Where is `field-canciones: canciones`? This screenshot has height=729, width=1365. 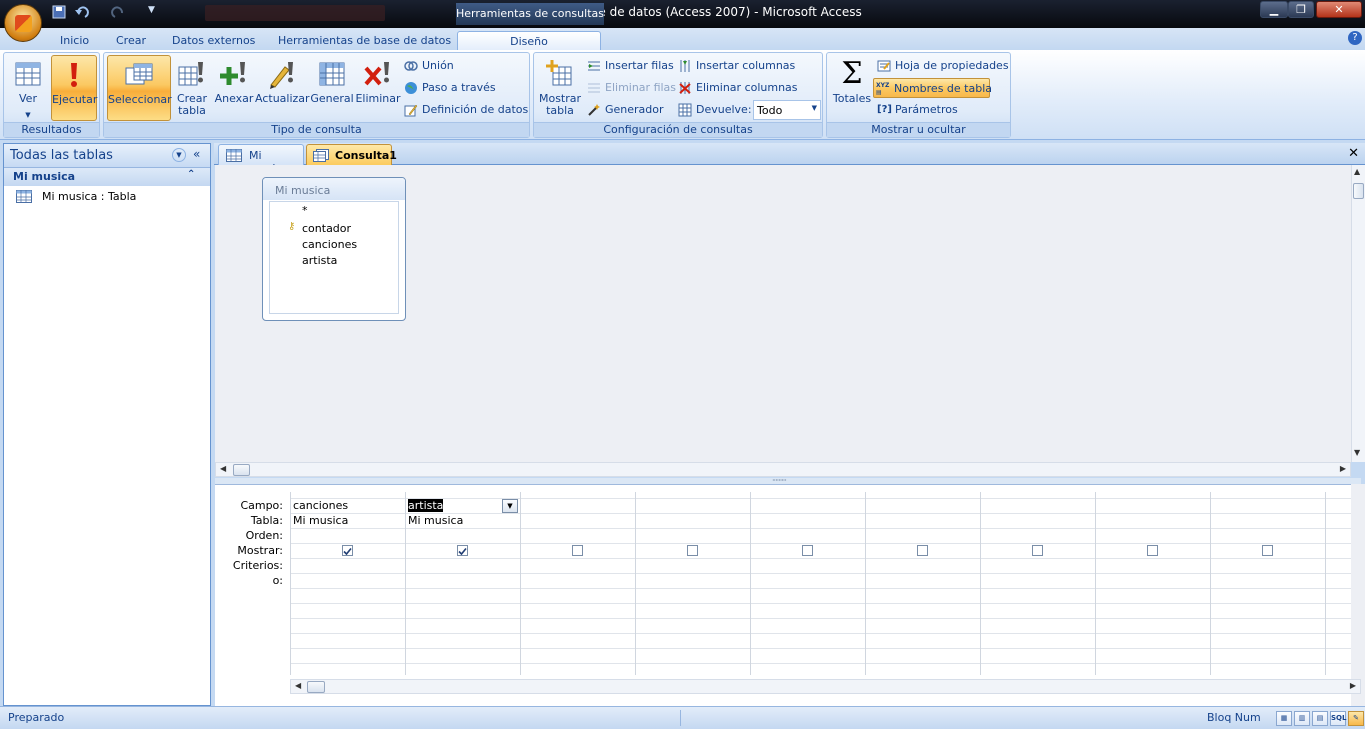
field-canciones: canciones is located at coordinates (329, 244).